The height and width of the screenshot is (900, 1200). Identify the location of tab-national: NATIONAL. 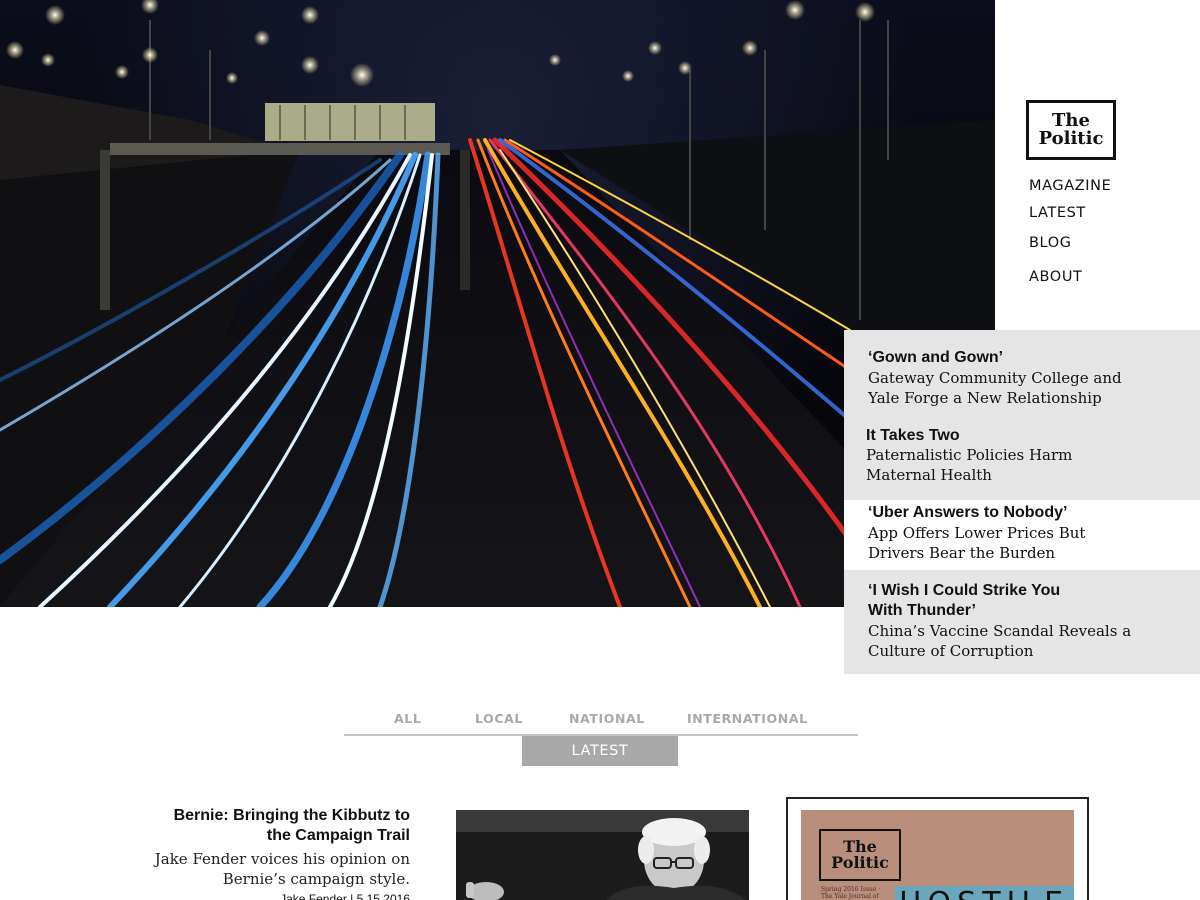
(607, 718).